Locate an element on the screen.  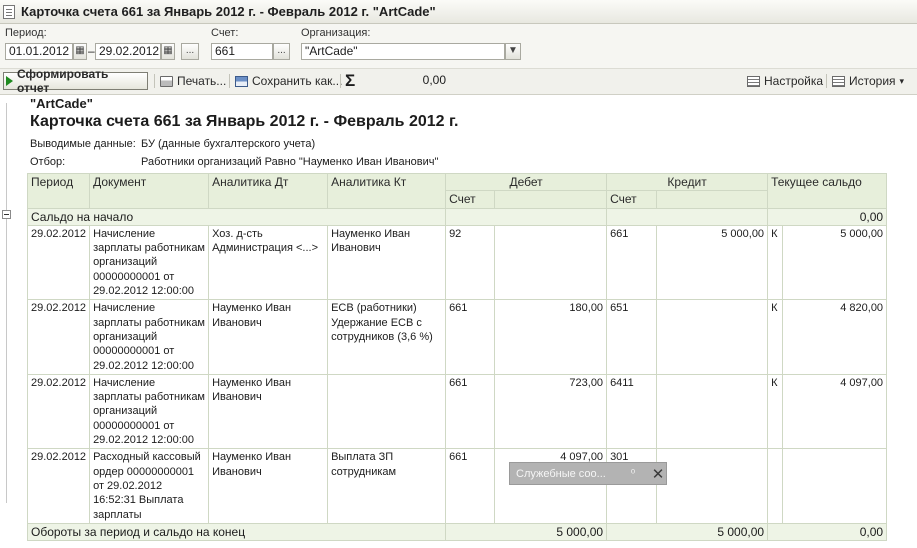
cell-balance-amount: 4 097,00 is located at coordinates (835, 411).